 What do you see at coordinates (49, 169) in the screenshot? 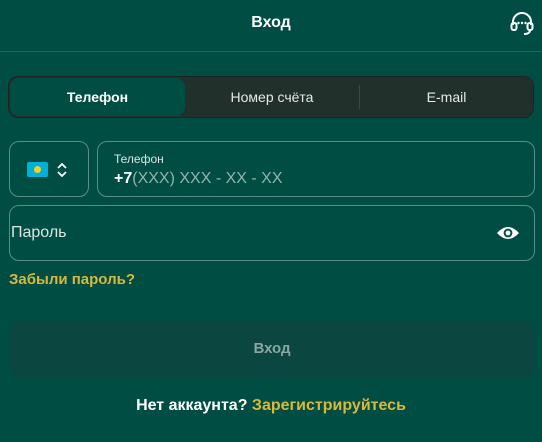
I see `country-code-select` at bounding box center [49, 169].